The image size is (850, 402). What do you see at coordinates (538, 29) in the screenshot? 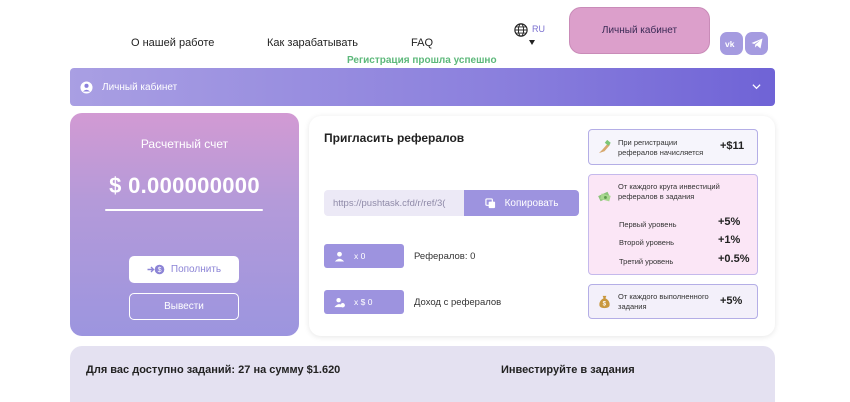
I see `language-code: RU` at bounding box center [538, 29].